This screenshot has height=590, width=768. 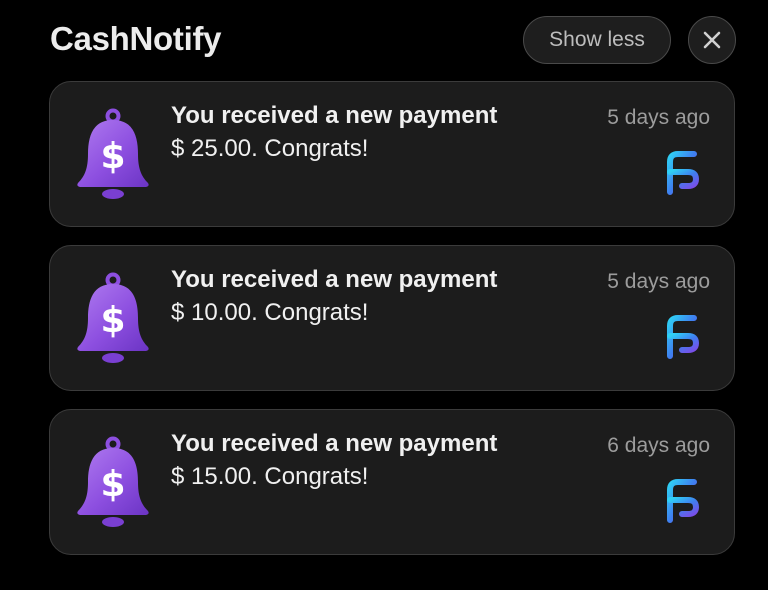 I want to click on notification-body: $ 10.00. Congrats!, so click(x=270, y=312).